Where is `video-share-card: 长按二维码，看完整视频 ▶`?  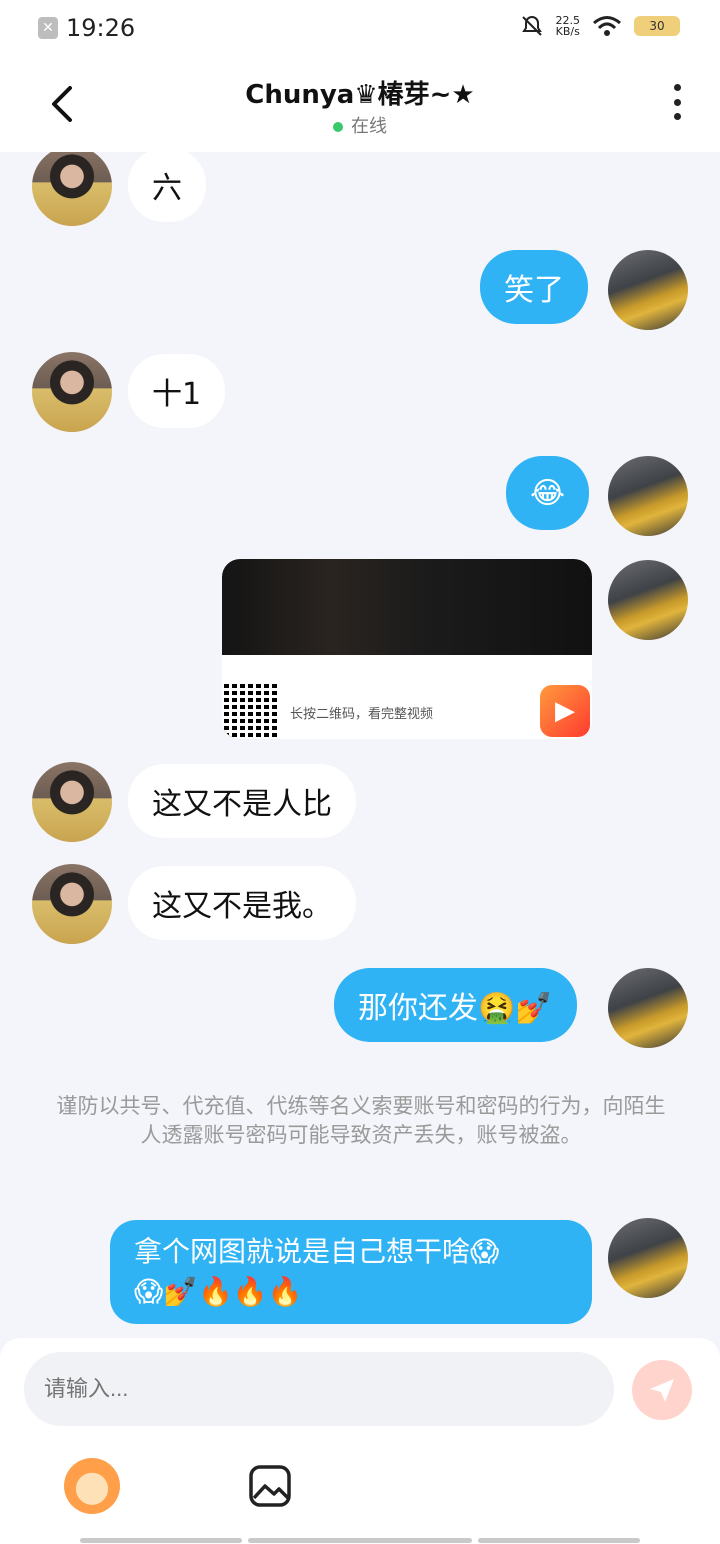
video-share-card: 长按二维码，看完整视频 ▶ is located at coordinates (407, 649).